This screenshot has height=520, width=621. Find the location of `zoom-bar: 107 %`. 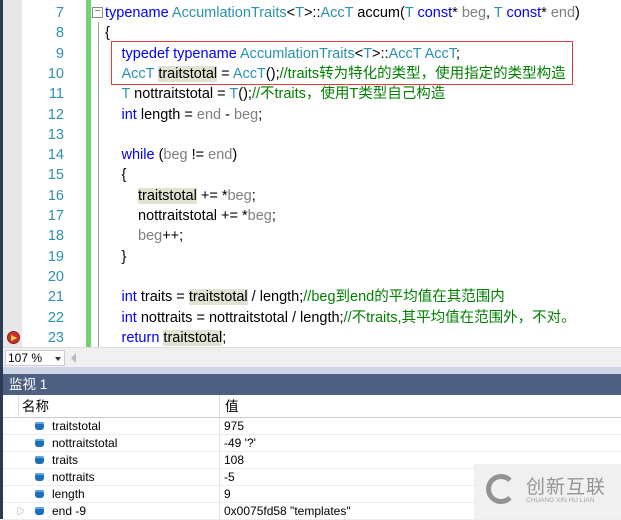

zoom-bar: 107 % is located at coordinates (310, 357).